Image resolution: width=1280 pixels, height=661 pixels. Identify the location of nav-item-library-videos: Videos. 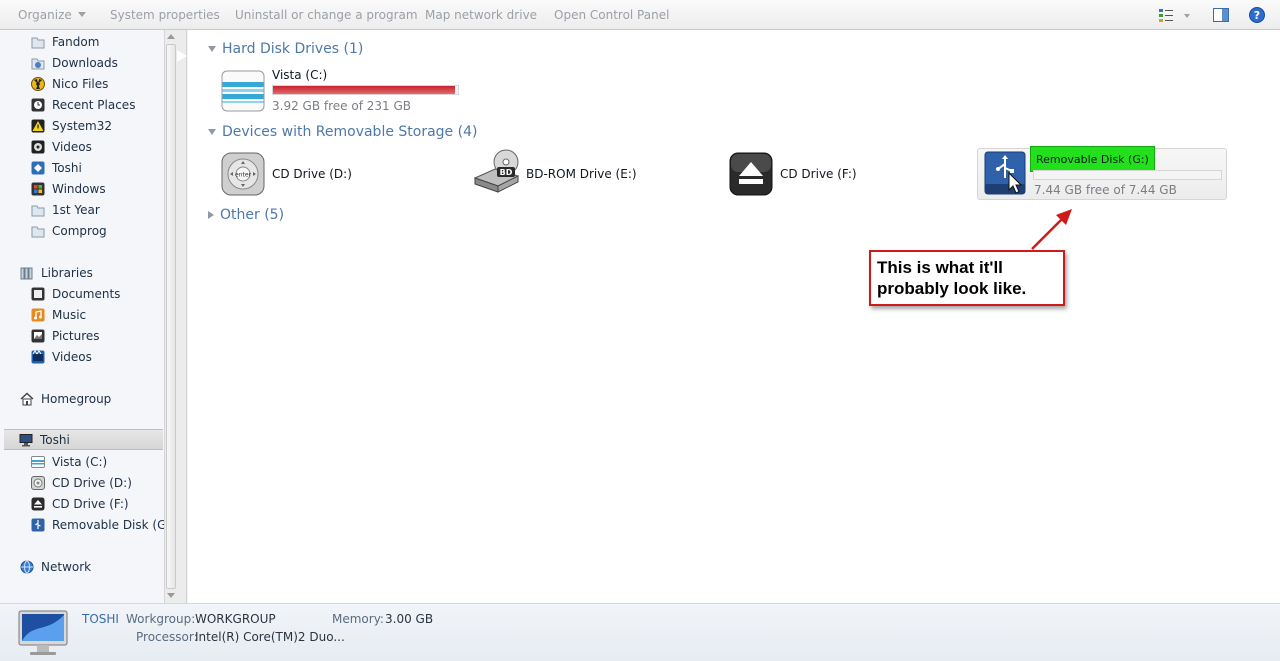
(61, 356).